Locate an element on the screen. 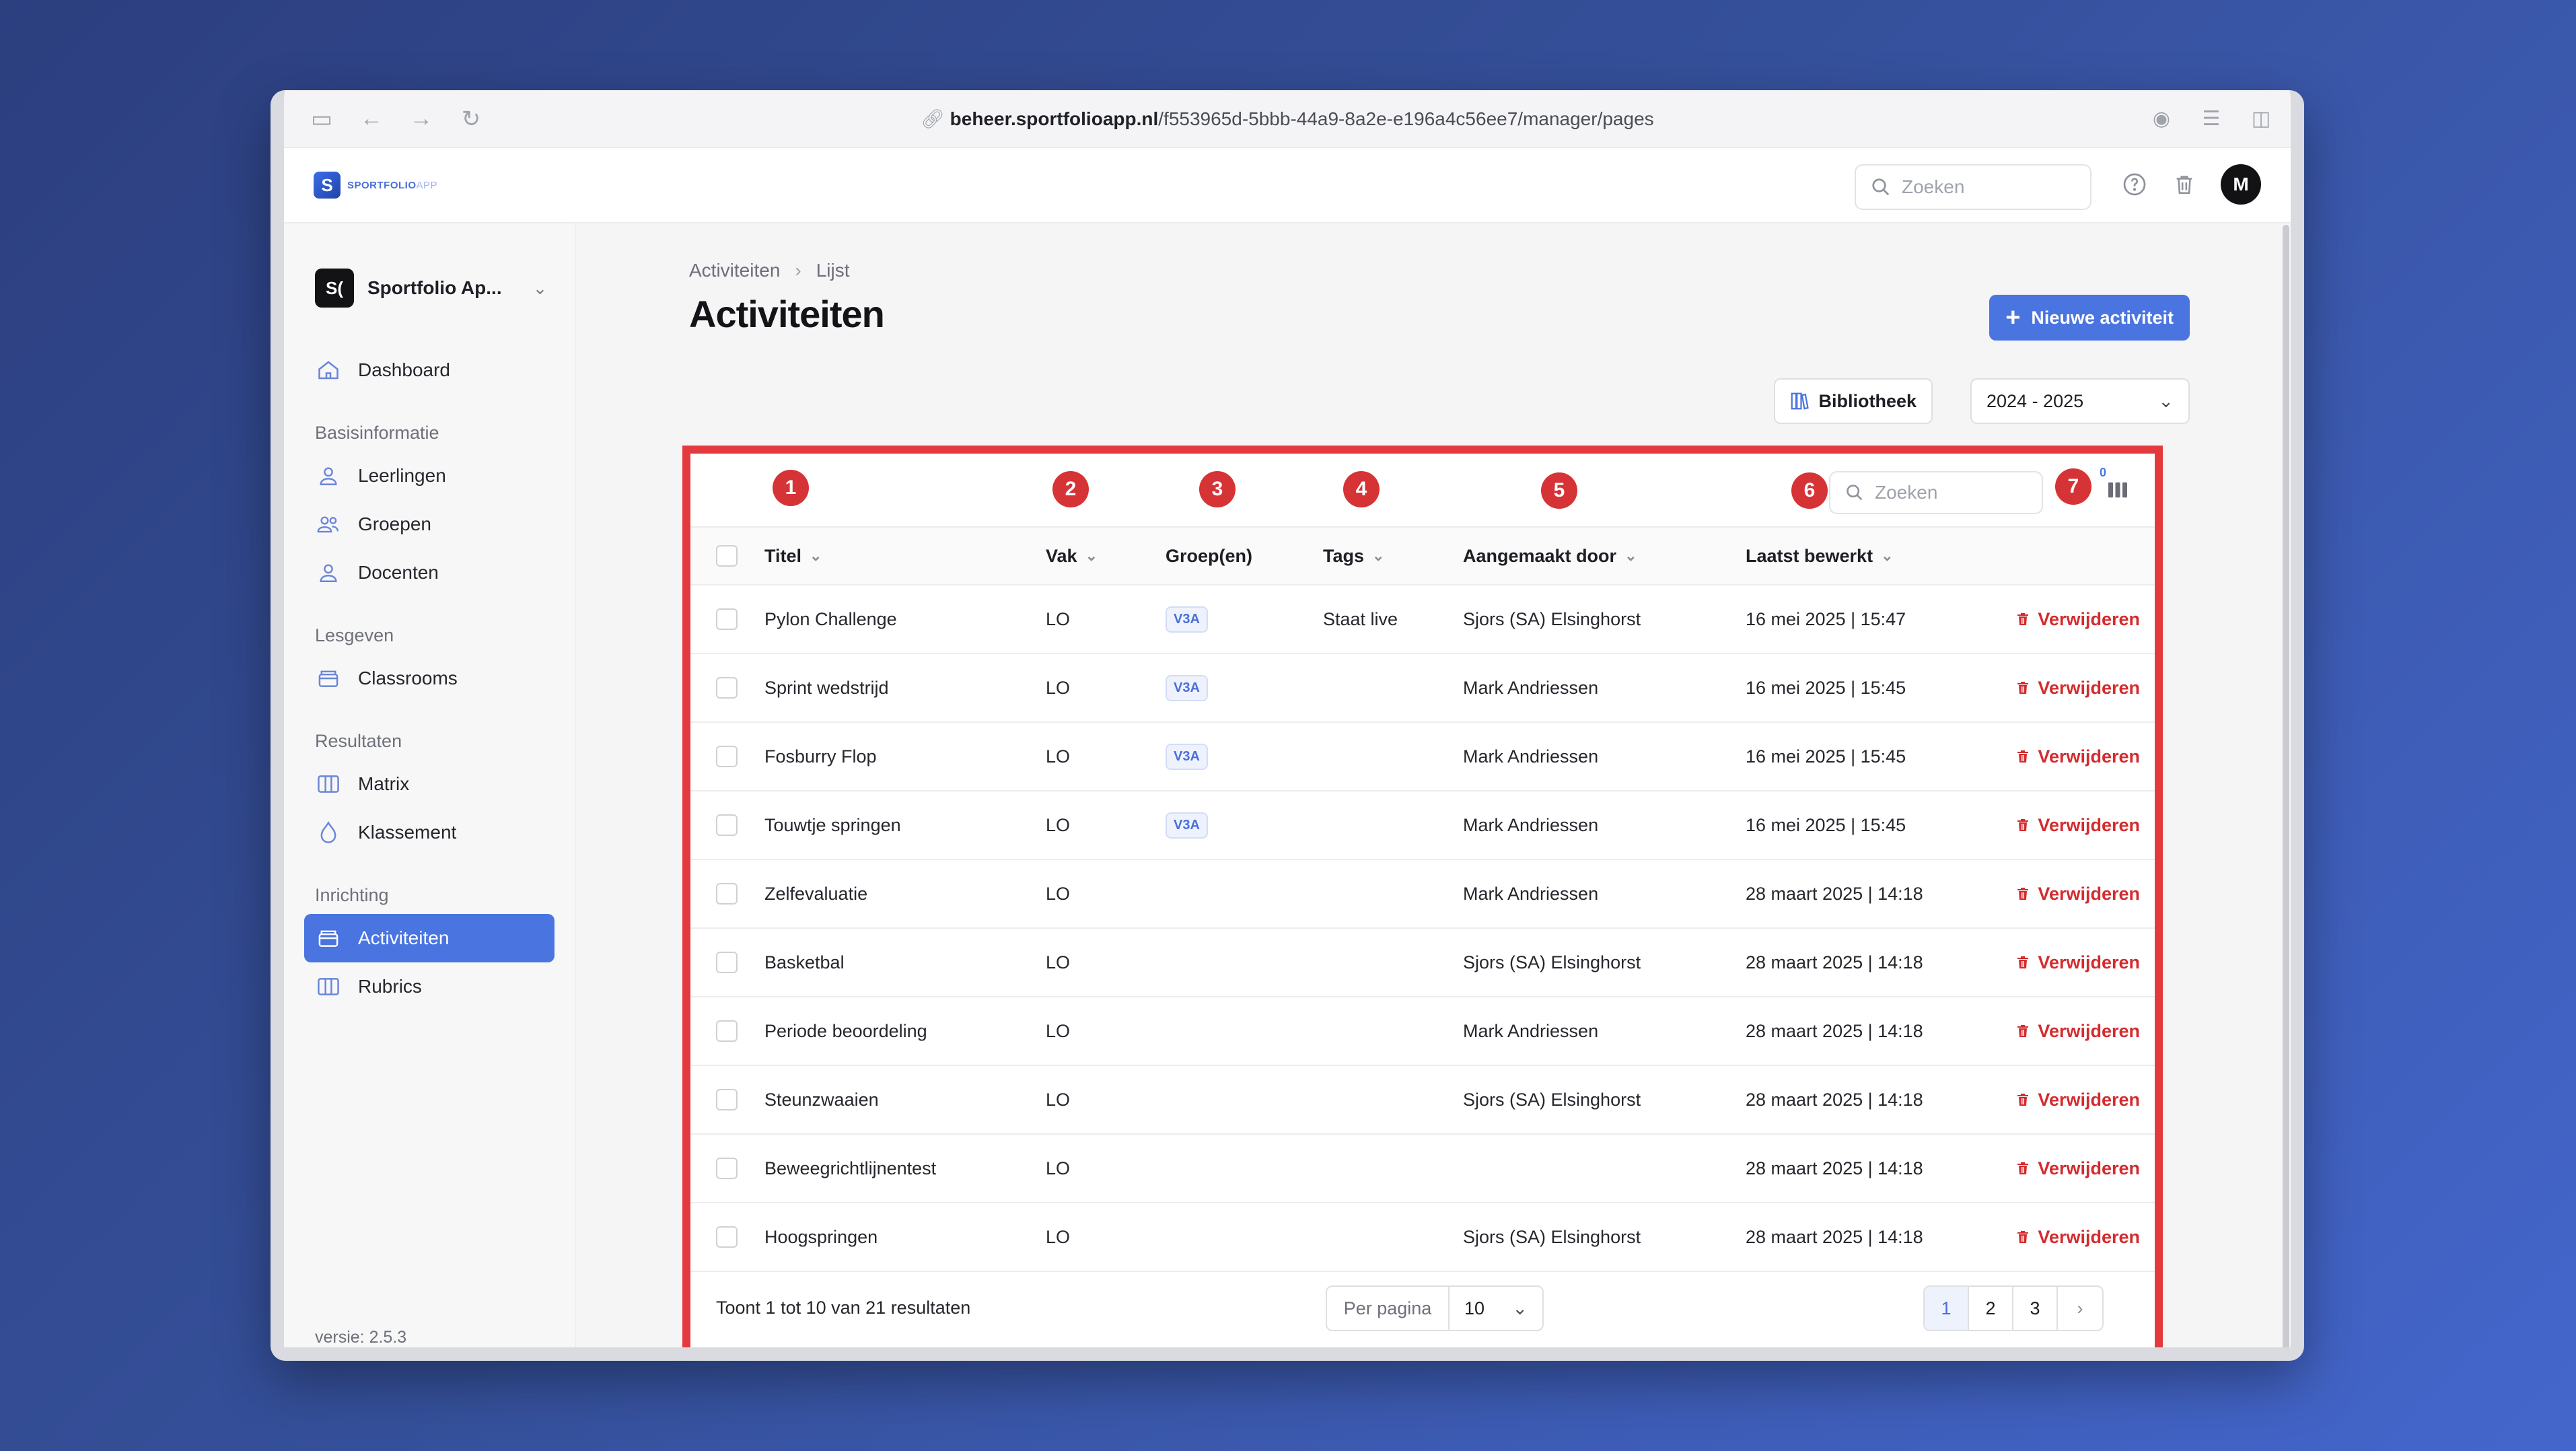  sidebar-item-dashboard: Dashboard is located at coordinates (429, 370).